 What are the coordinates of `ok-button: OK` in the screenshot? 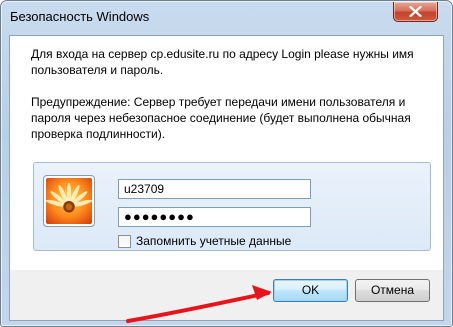 It's located at (310, 290).